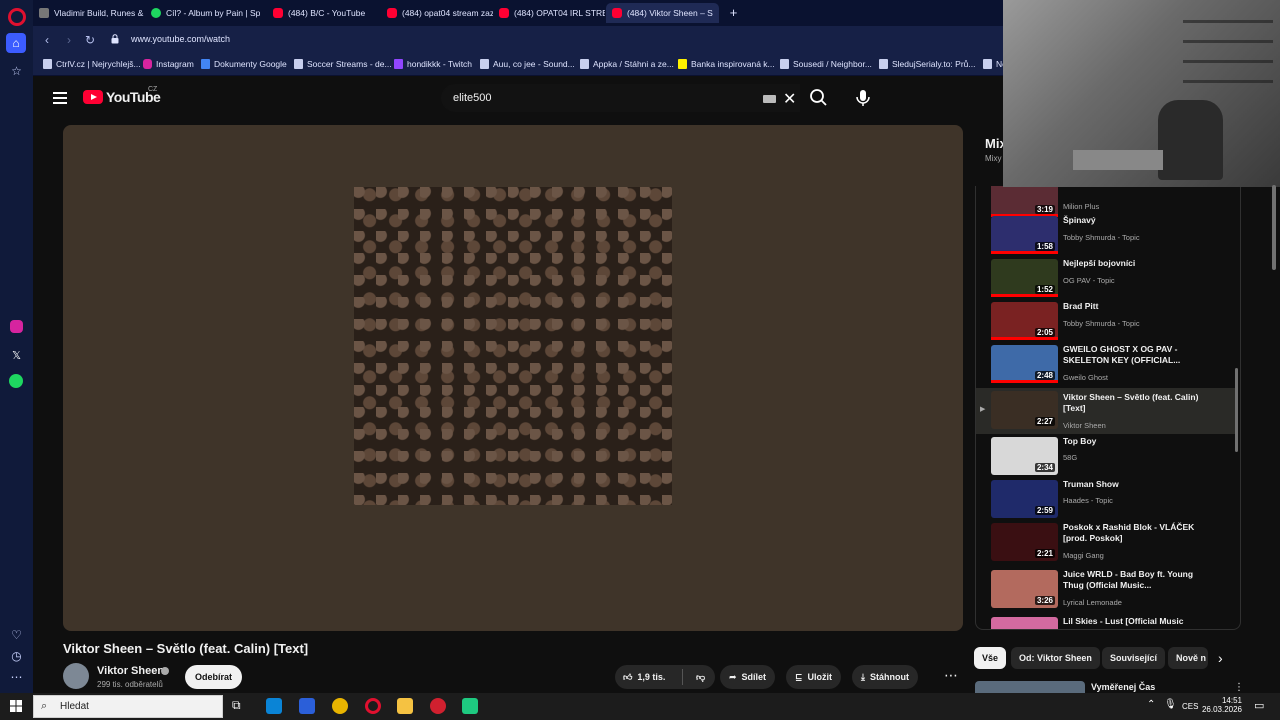 This screenshot has width=1280, height=720. What do you see at coordinates (16, 706) in the screenshot?
I see `windows-start-icon` at bounding box center [16, 706].